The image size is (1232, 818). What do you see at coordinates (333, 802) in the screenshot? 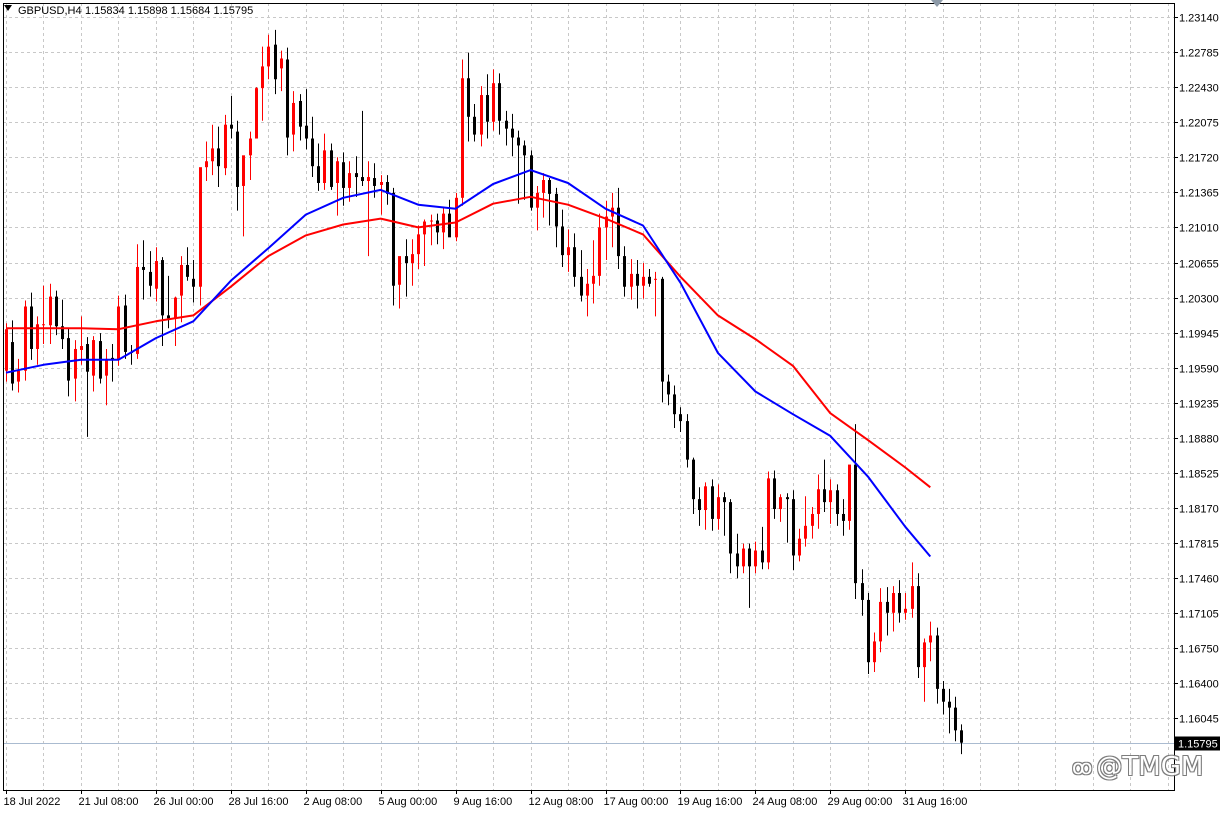
I see `time-tick-label: 2 Aug 08:00` at bounding box center [333, 802].